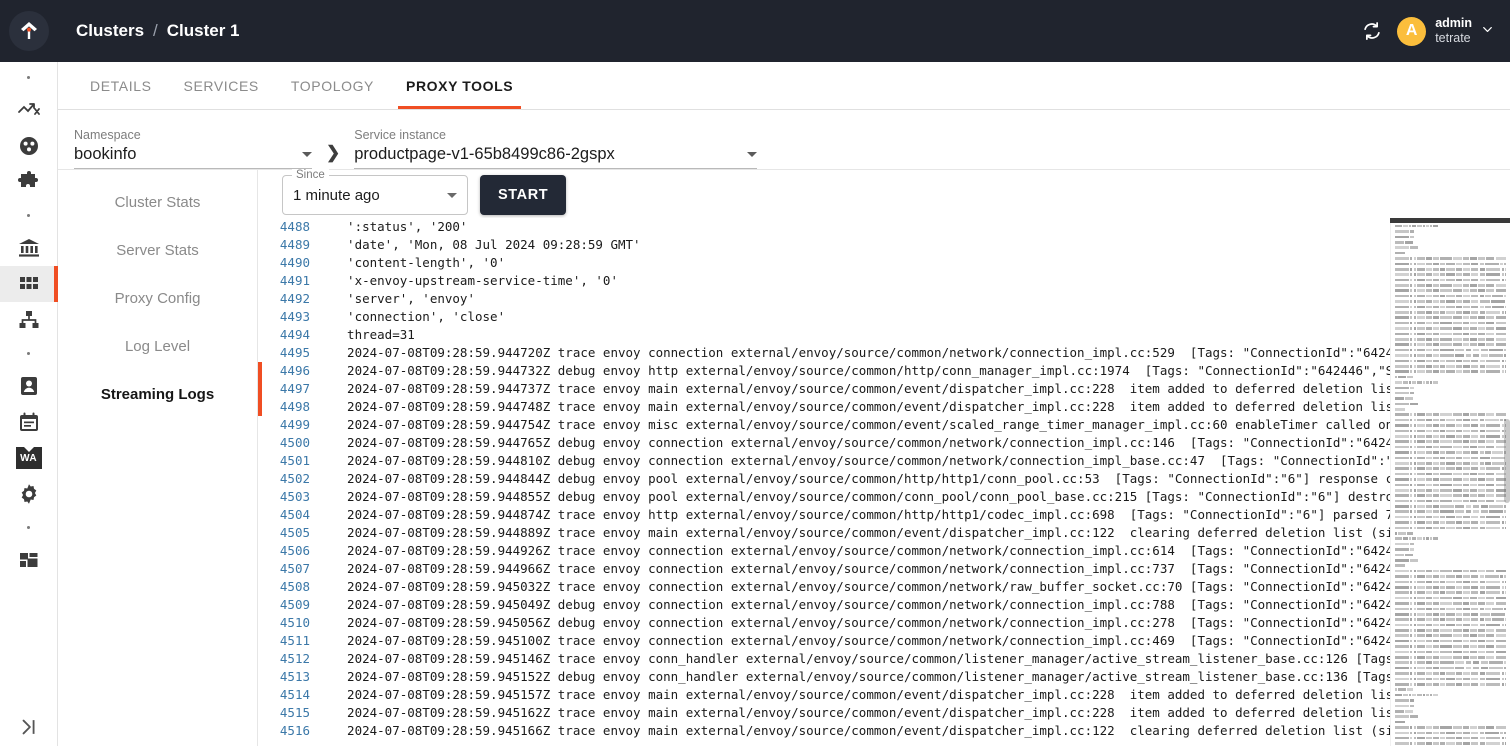 This screenshot has height=746, width=1510. Describe the element at coordinates (193, 157) in the screenshot. I see `namespace-select: bookinfo` at that location.